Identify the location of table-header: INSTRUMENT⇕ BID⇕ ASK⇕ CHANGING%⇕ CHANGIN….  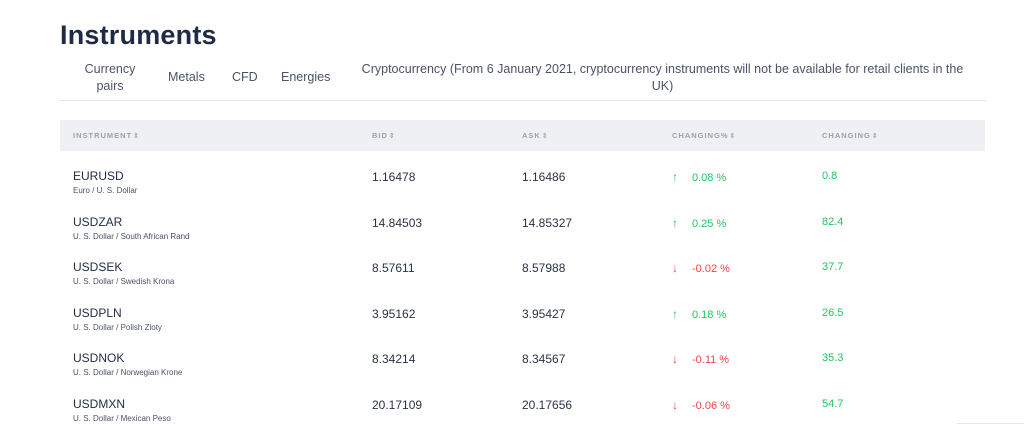
(522, 135).